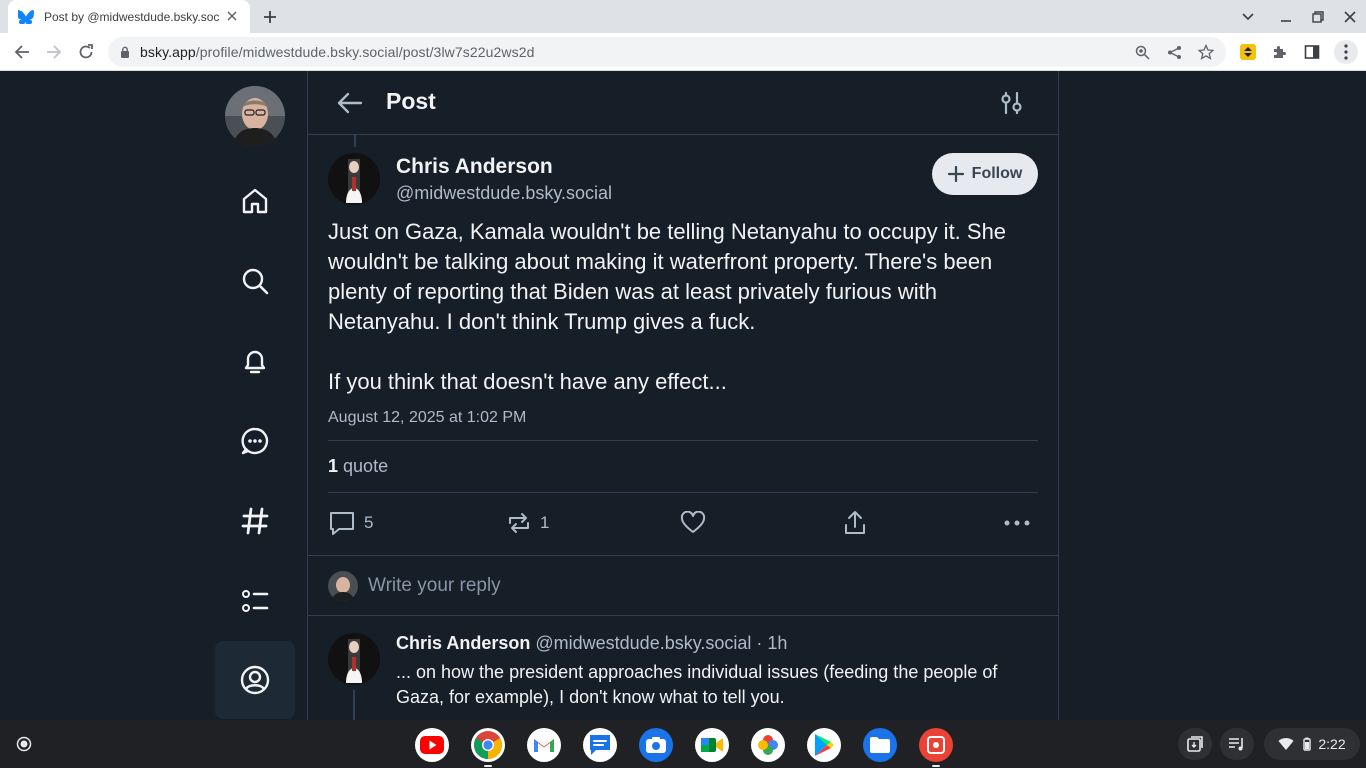 The width and height of the screenshot is (1366, 768). I want to click on quote-label: quote, so click(366, 466).